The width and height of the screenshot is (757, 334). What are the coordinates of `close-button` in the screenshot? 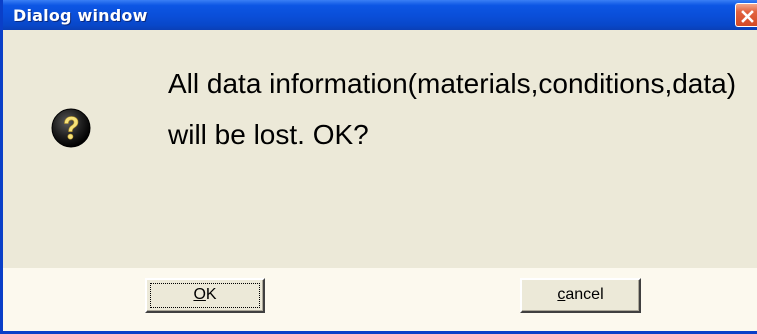 It's located at (746, 15).